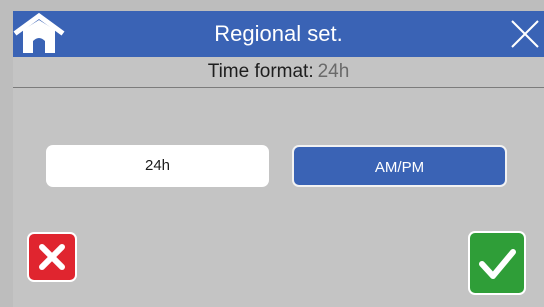 The width and height of the screenshot is (544, 307). I want to click on setting-value: 24h, so click(333, 71).